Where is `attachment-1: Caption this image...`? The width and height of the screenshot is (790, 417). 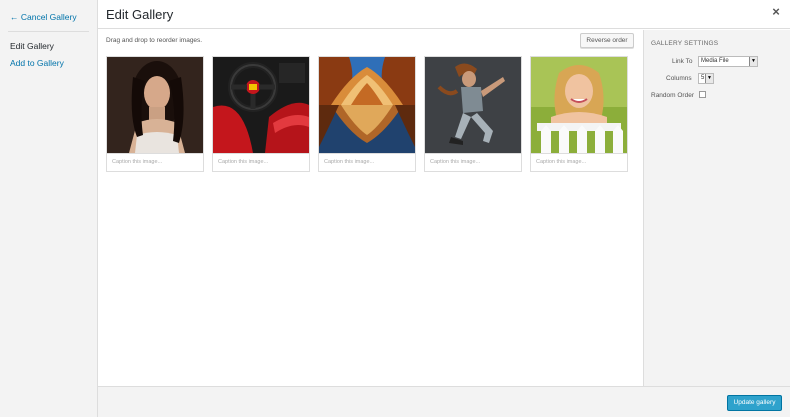 attachment-1: Caption this image... is located at coordinates (155, 114).